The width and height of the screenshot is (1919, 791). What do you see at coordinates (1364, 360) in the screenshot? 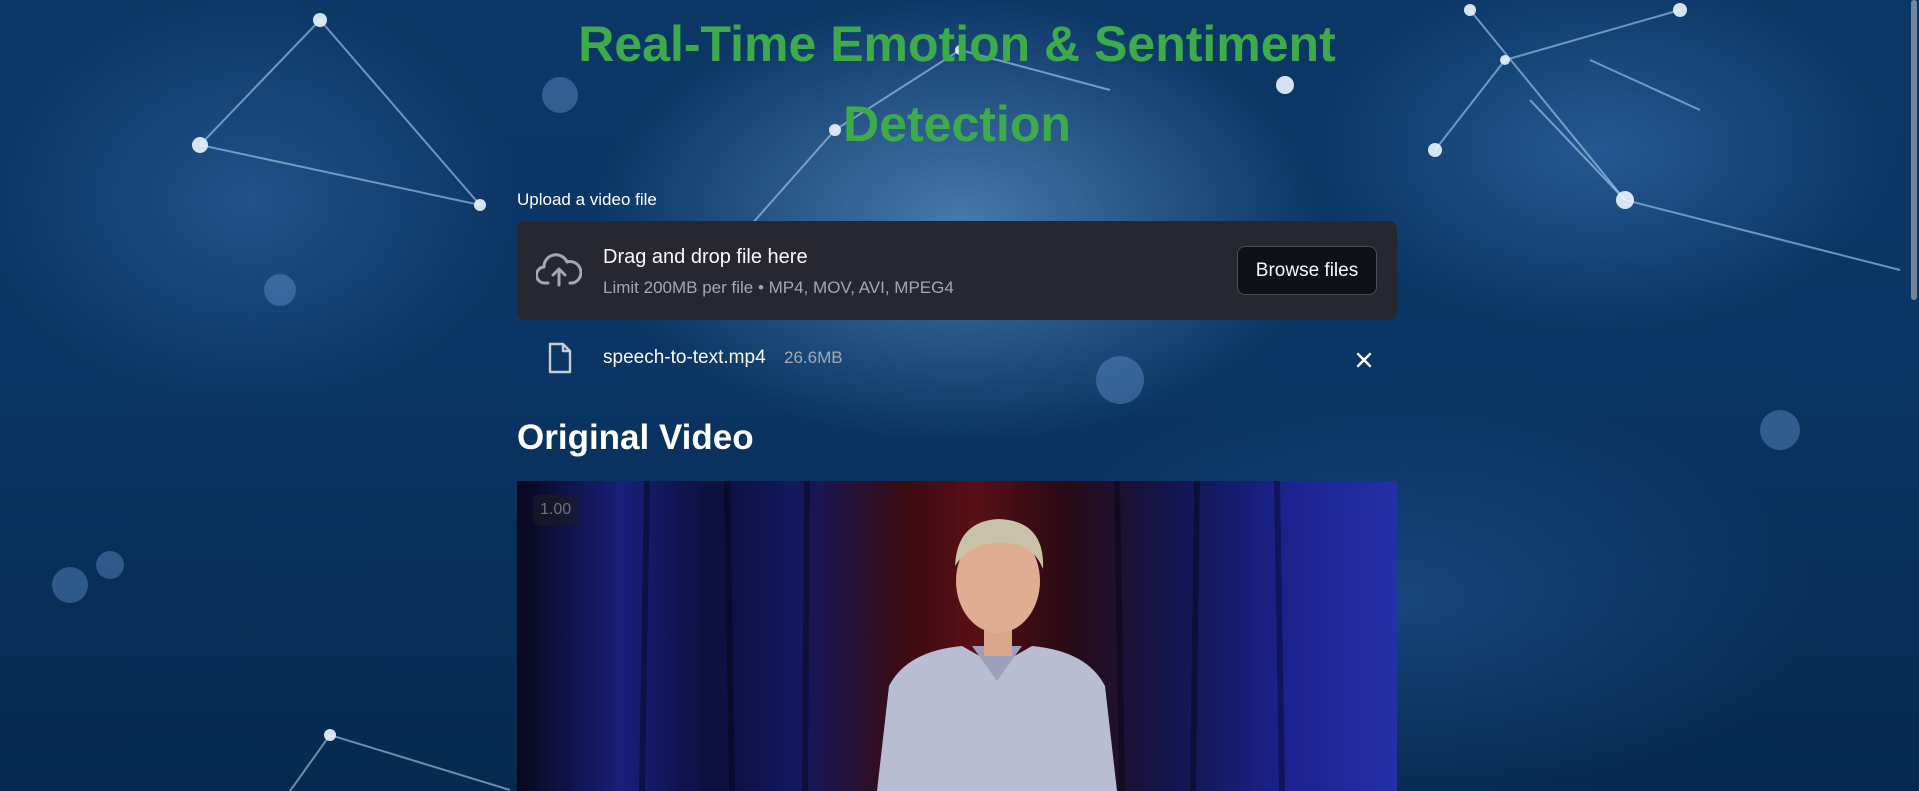
I see `close-icon` at bounding box center [1364, 360].